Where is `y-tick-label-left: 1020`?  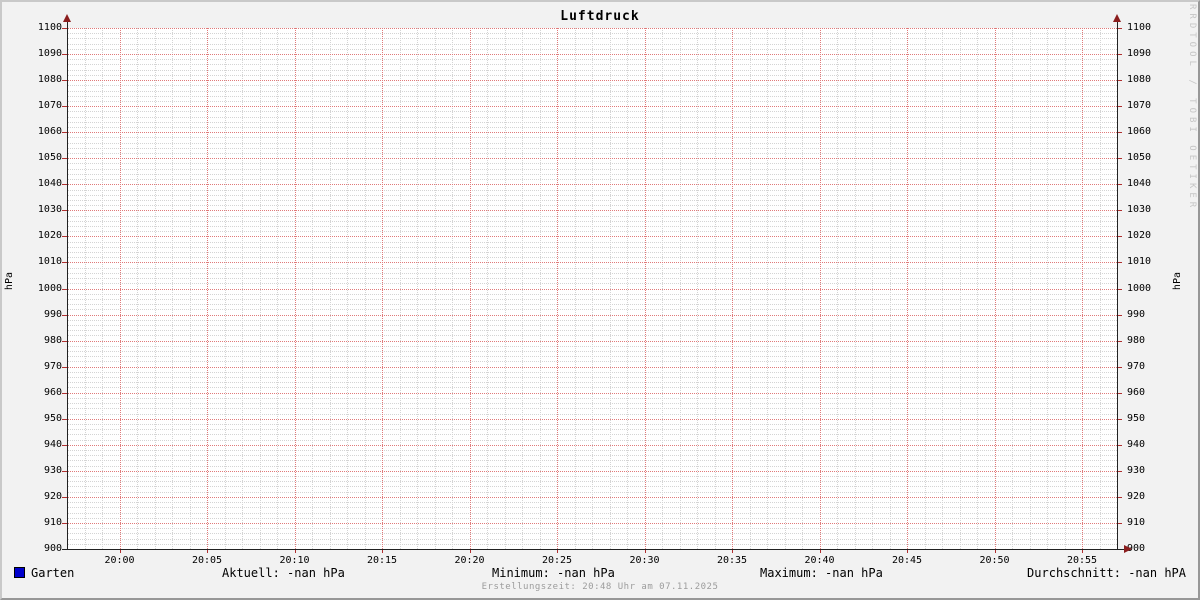
y-tick-label-left: 1020 is located at coordinates (49, 236).